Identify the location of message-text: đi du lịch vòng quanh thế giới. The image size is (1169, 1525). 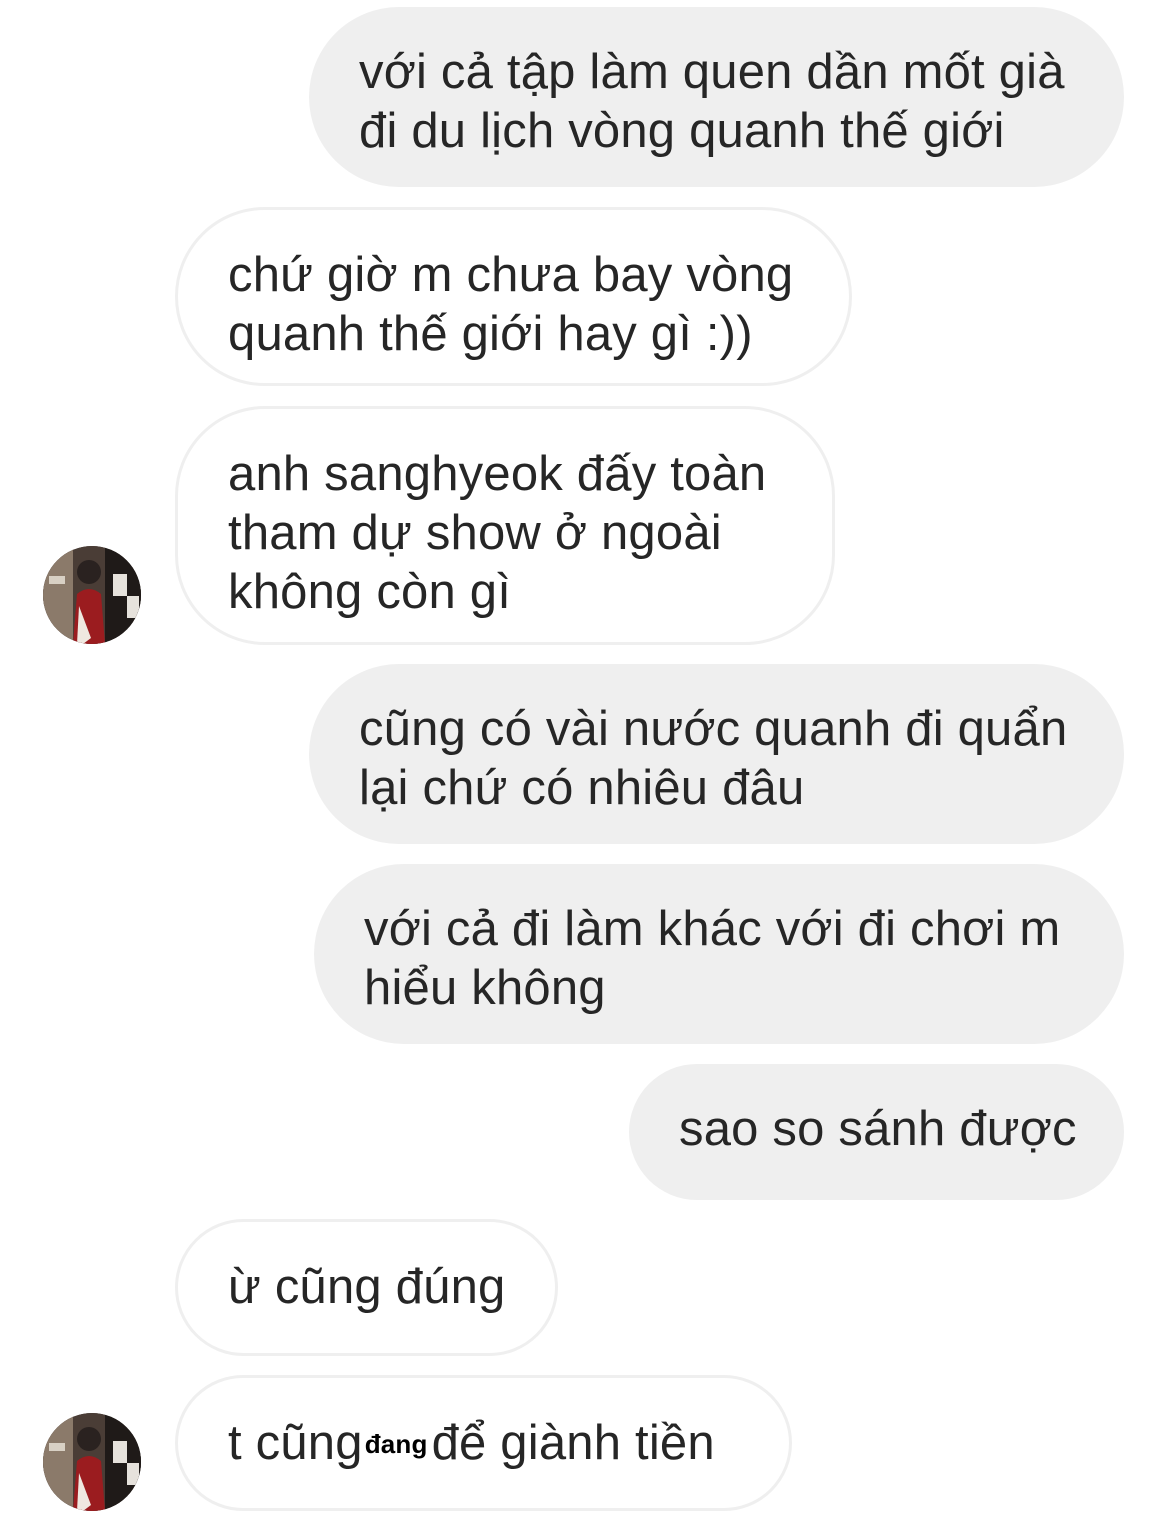
(682, 131).